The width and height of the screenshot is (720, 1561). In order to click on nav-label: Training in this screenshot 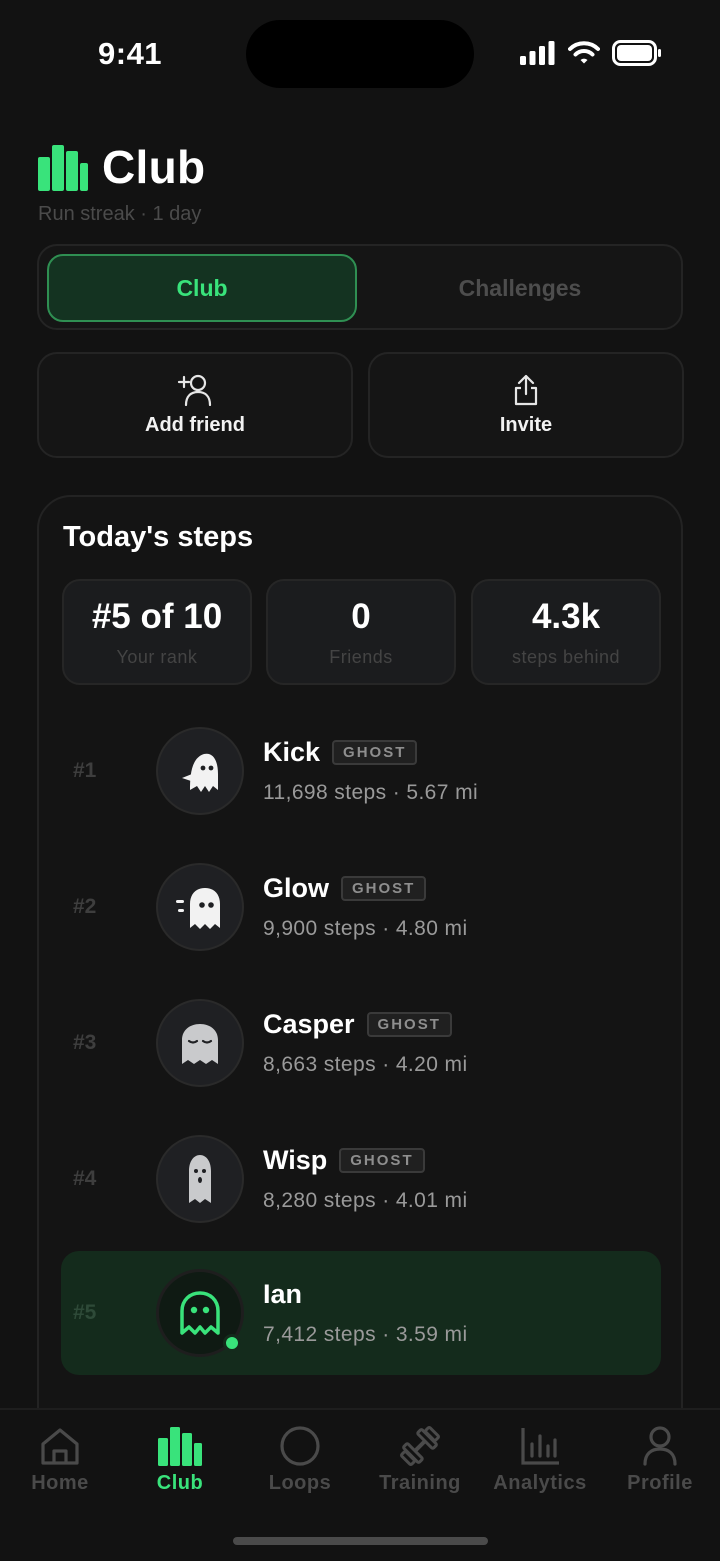, I will do `click(420, 1483)`.